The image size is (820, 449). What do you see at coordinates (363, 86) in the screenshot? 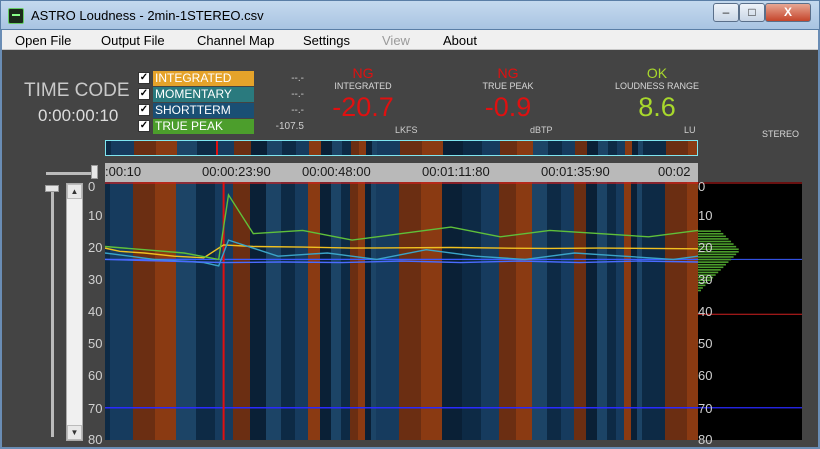
I see `integrated-meter-label: INTEGRATED` at bounding box center [363, 86].